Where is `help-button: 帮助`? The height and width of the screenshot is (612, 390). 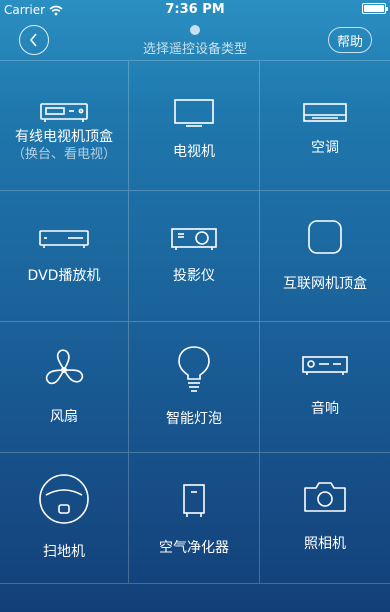 help-button: 帮助 is located at coordinates (350, 40).